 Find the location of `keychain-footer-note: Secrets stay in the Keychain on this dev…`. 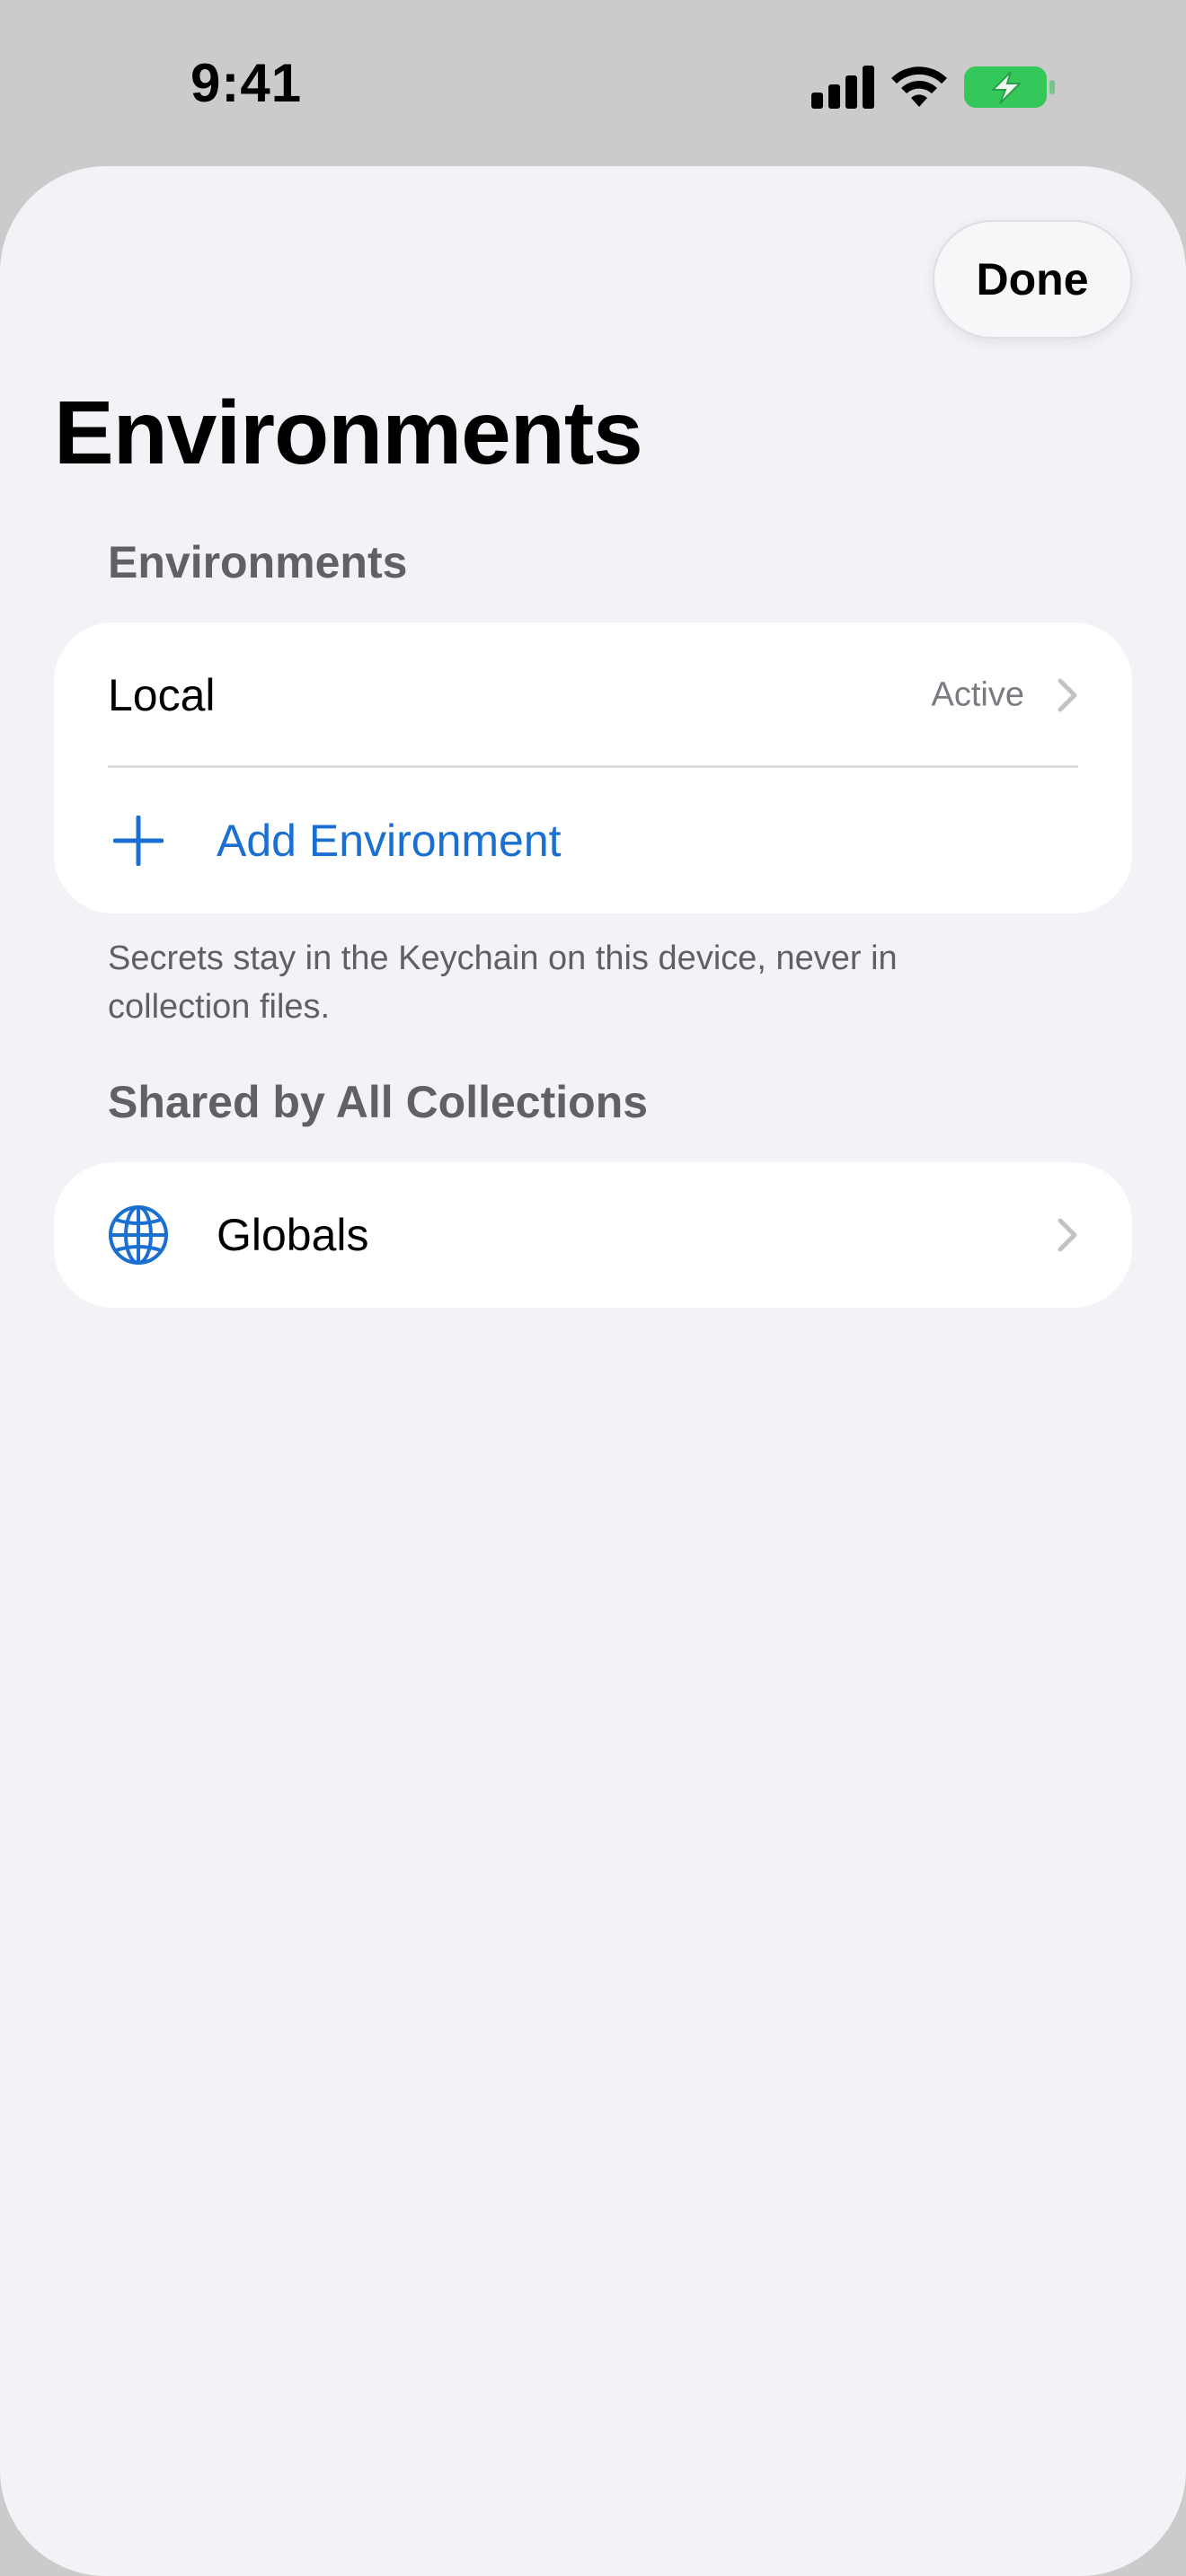

keychain-footer-note: Secrets stay in the Keychain on this dev… is located at coordinates (503, 983).